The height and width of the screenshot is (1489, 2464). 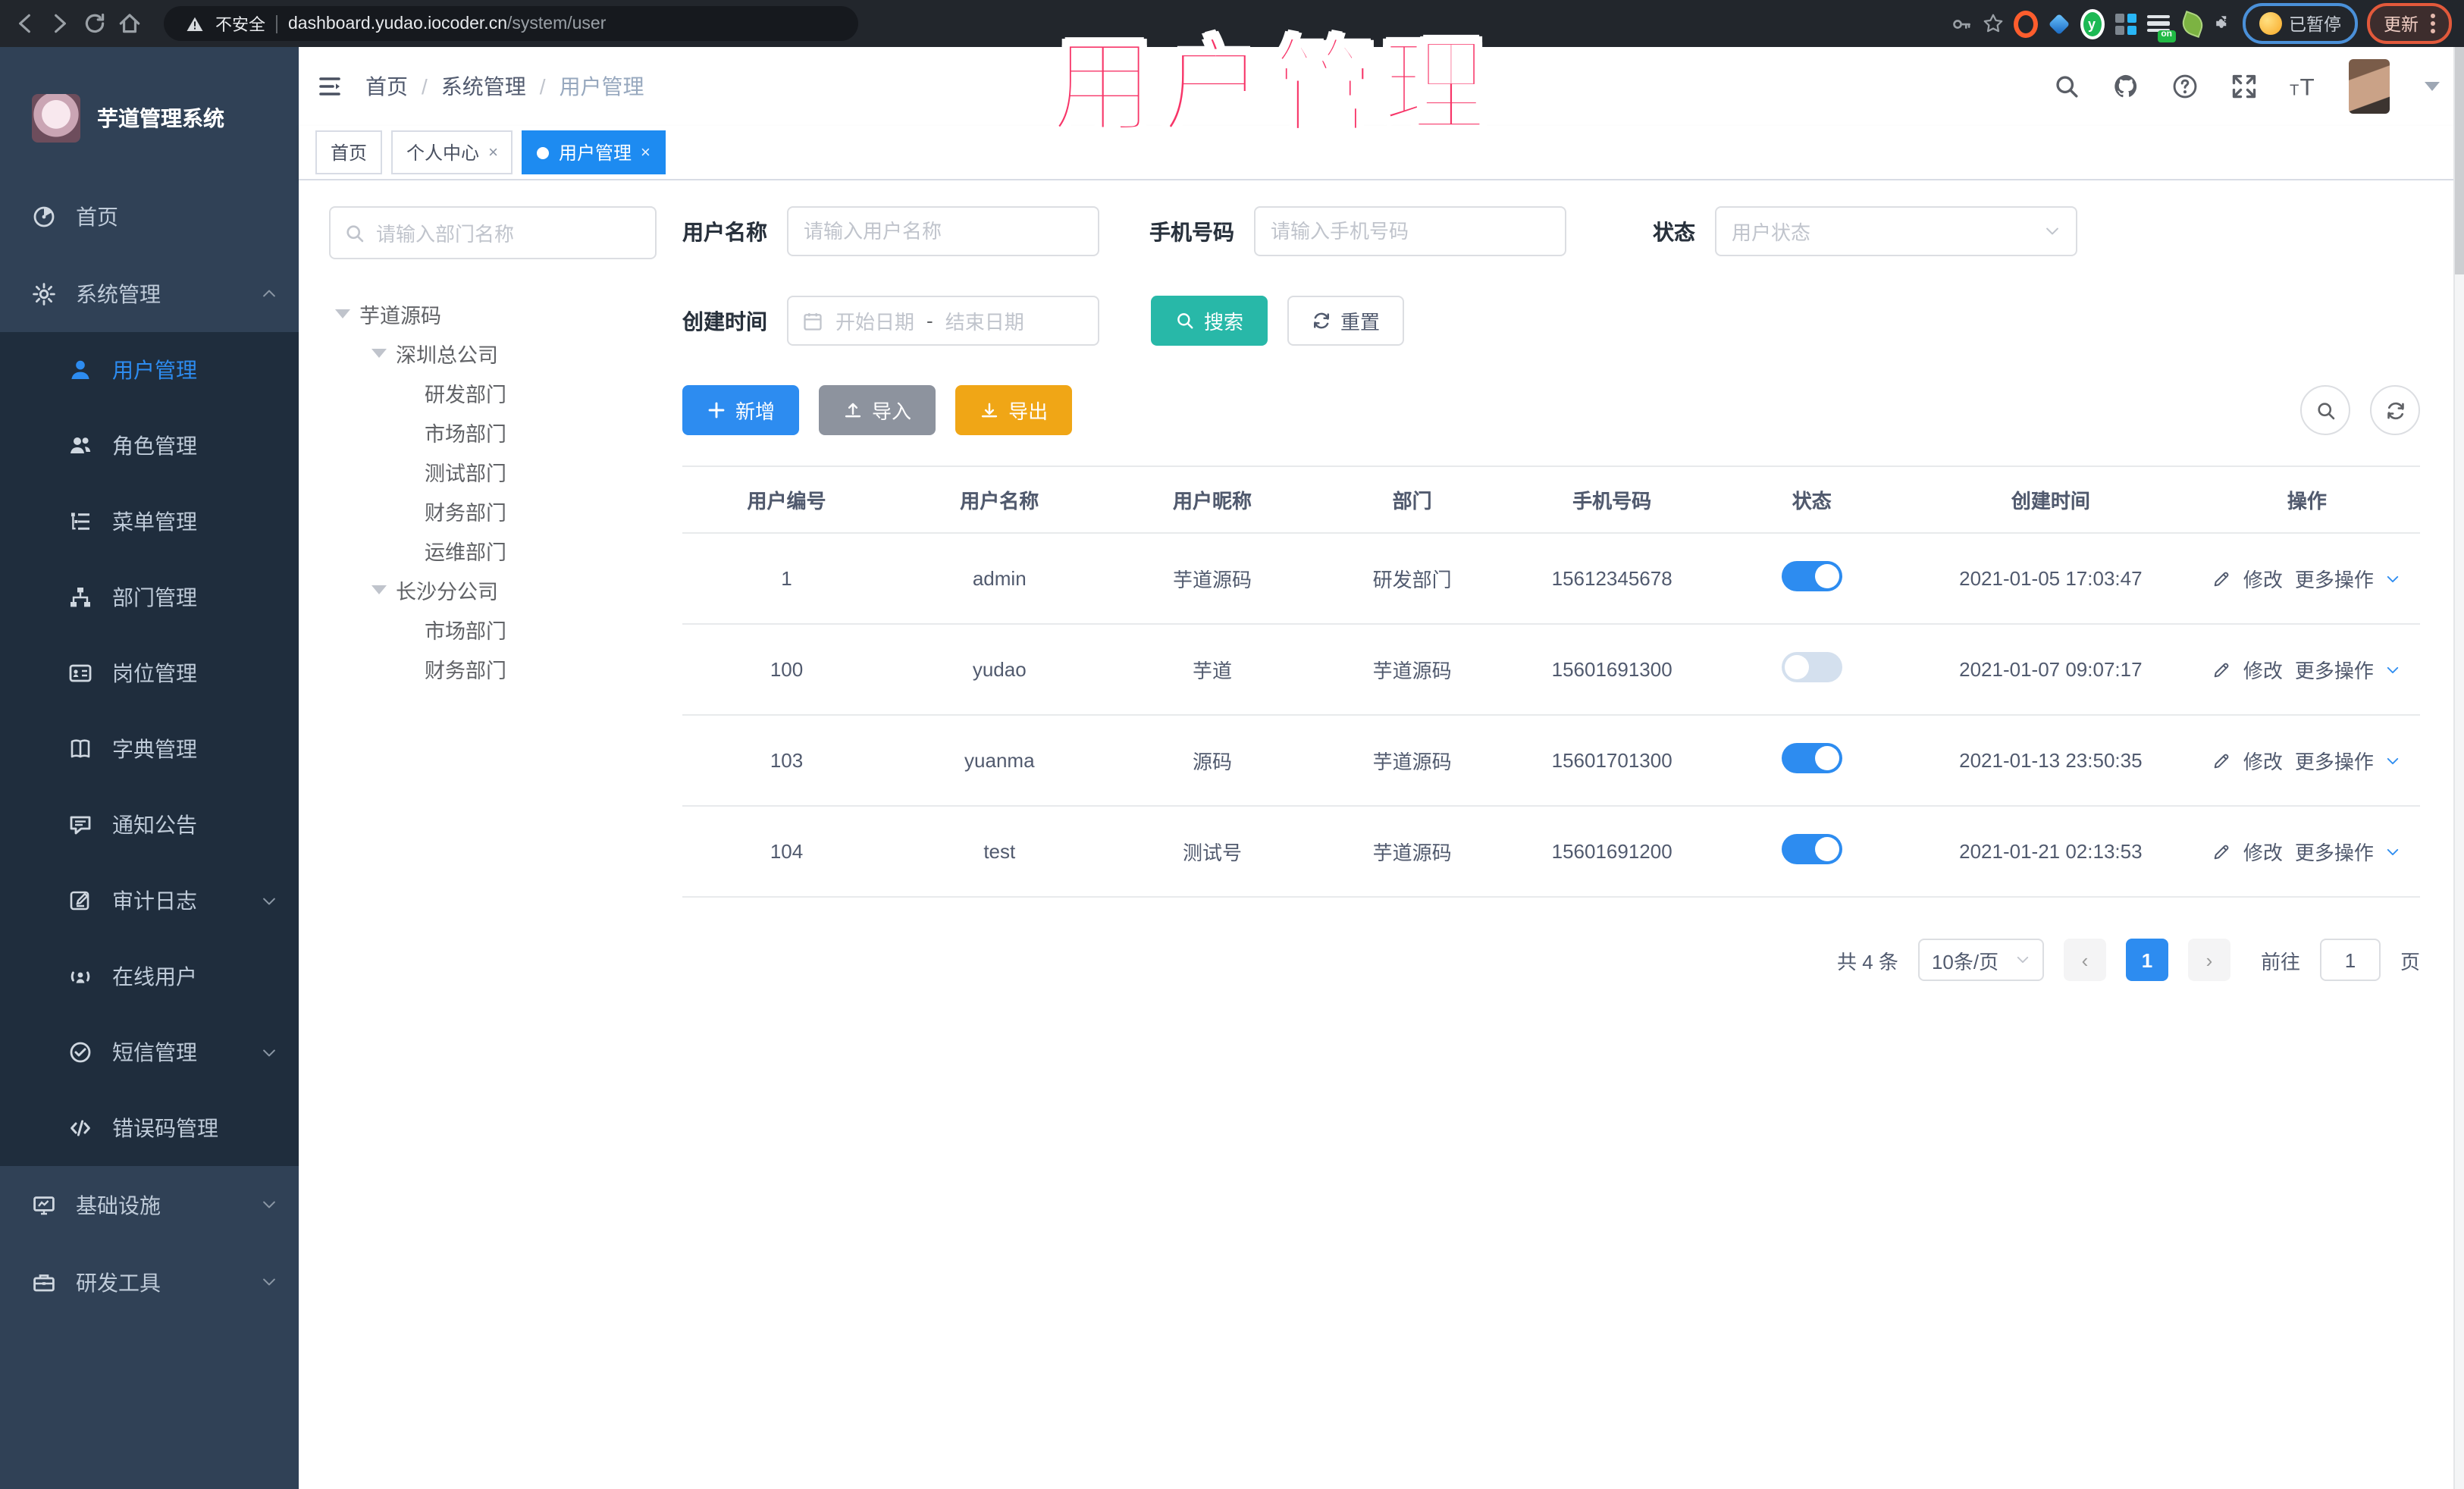 What do you see at coordinates (1410, 231) in the screenshot?
I see `mobile-input` at bounding box center [1410, 231].